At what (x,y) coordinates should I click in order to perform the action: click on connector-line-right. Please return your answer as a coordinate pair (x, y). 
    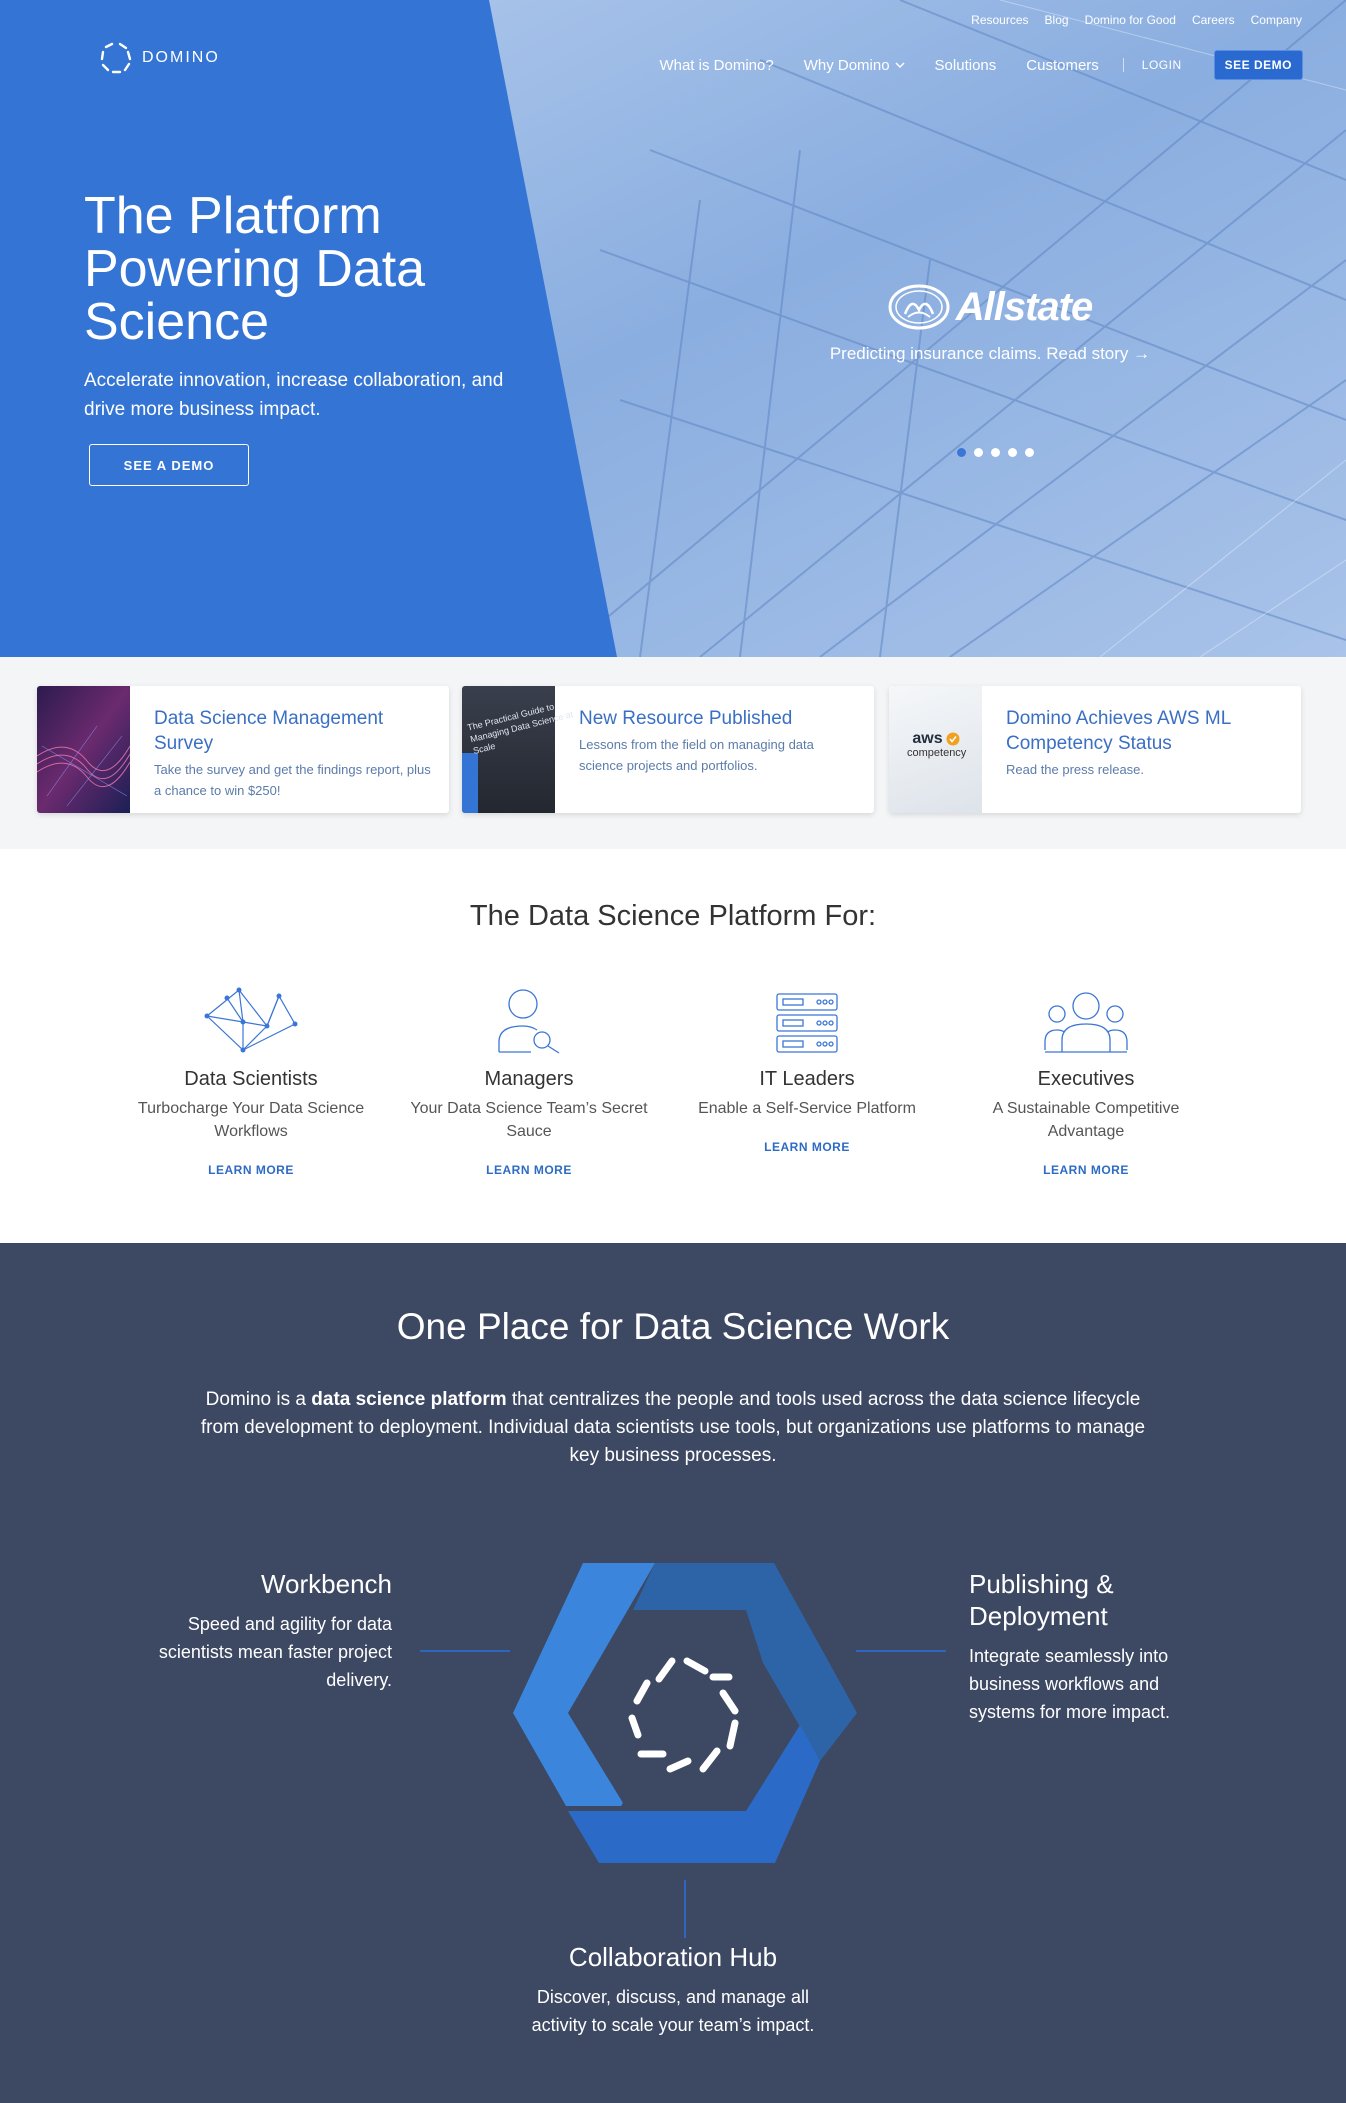
    Looking at the image, I should click on (901, 1651).